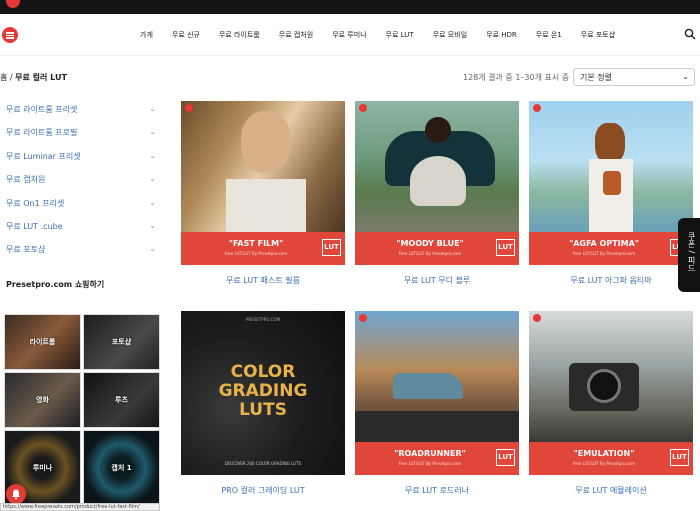  Describe the element at coordinates (516, 77) in the screenshot. I see `result-count: 128개 결과 중 1–30개 표시 중` at that location.